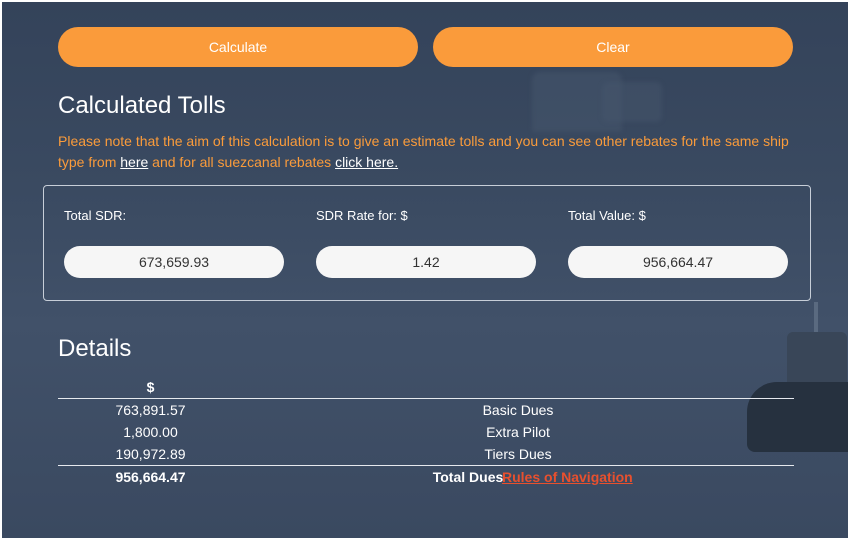  What do you see at coordinates (607, 215) in the screenshot?
I see `total-value-label: Total Value: $` at bounding box center [607, 215].